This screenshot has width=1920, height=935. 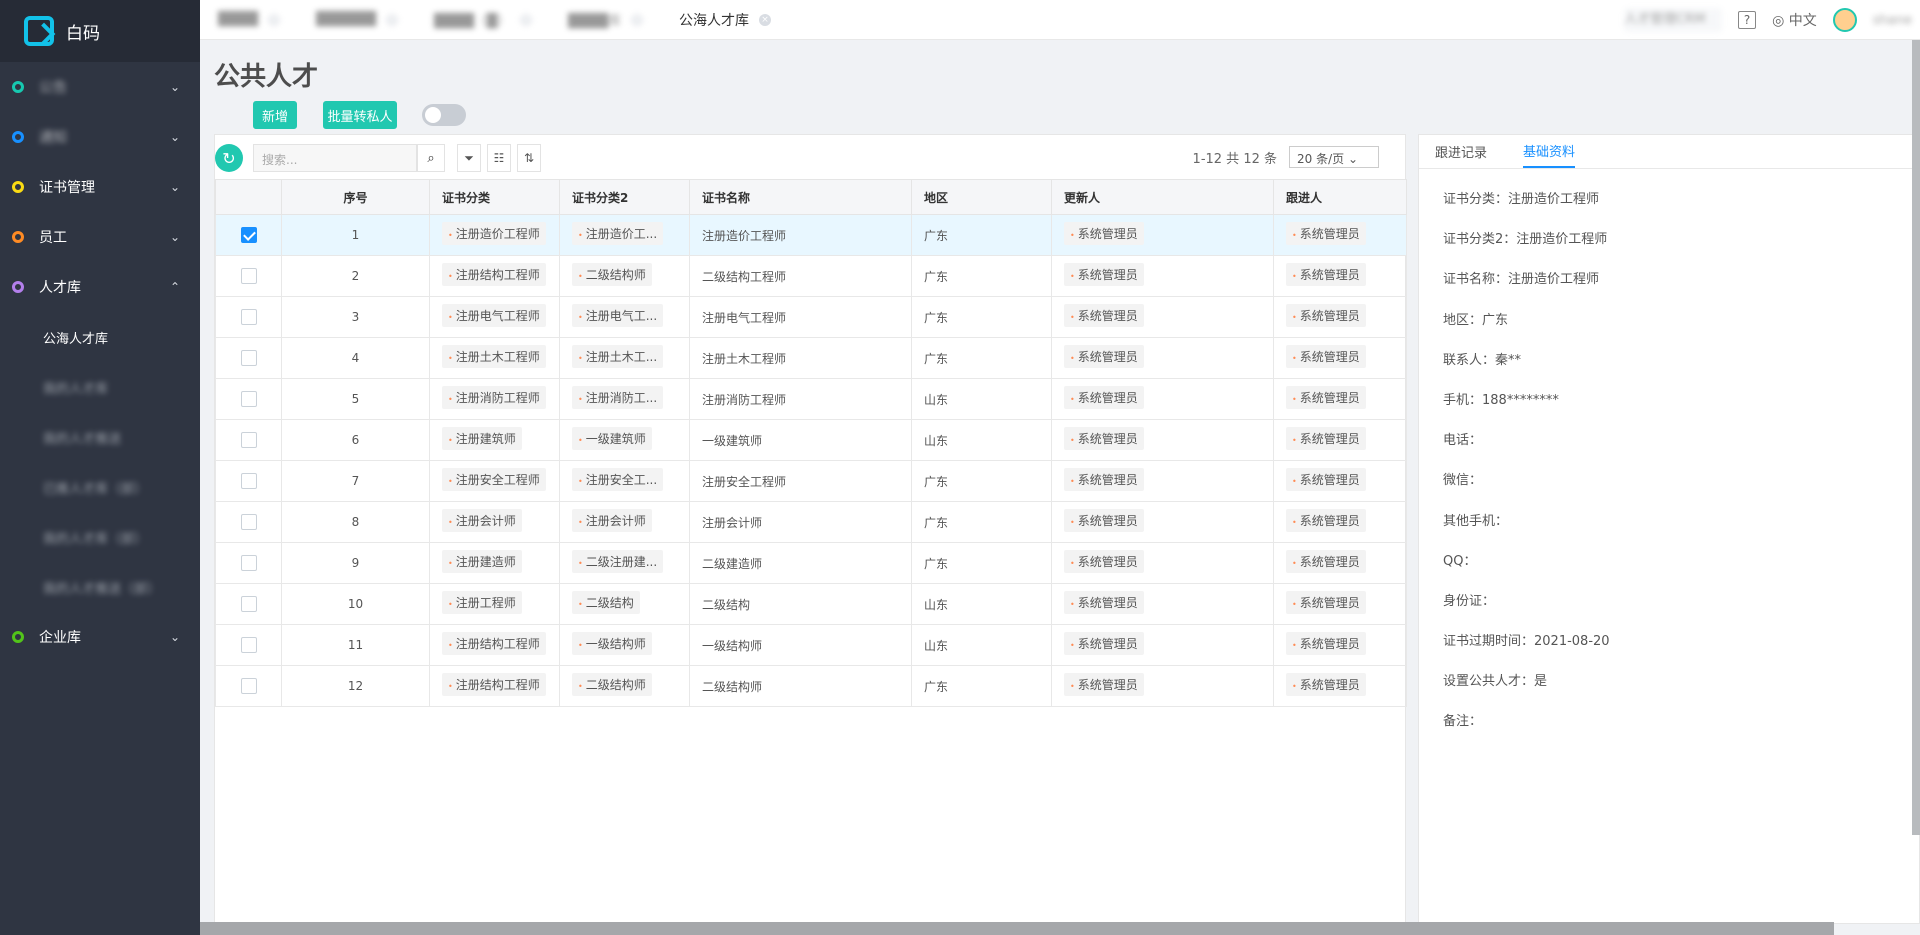 I want to click on submenu-item-2: 我的人才推送, so click(x=100, y=437).